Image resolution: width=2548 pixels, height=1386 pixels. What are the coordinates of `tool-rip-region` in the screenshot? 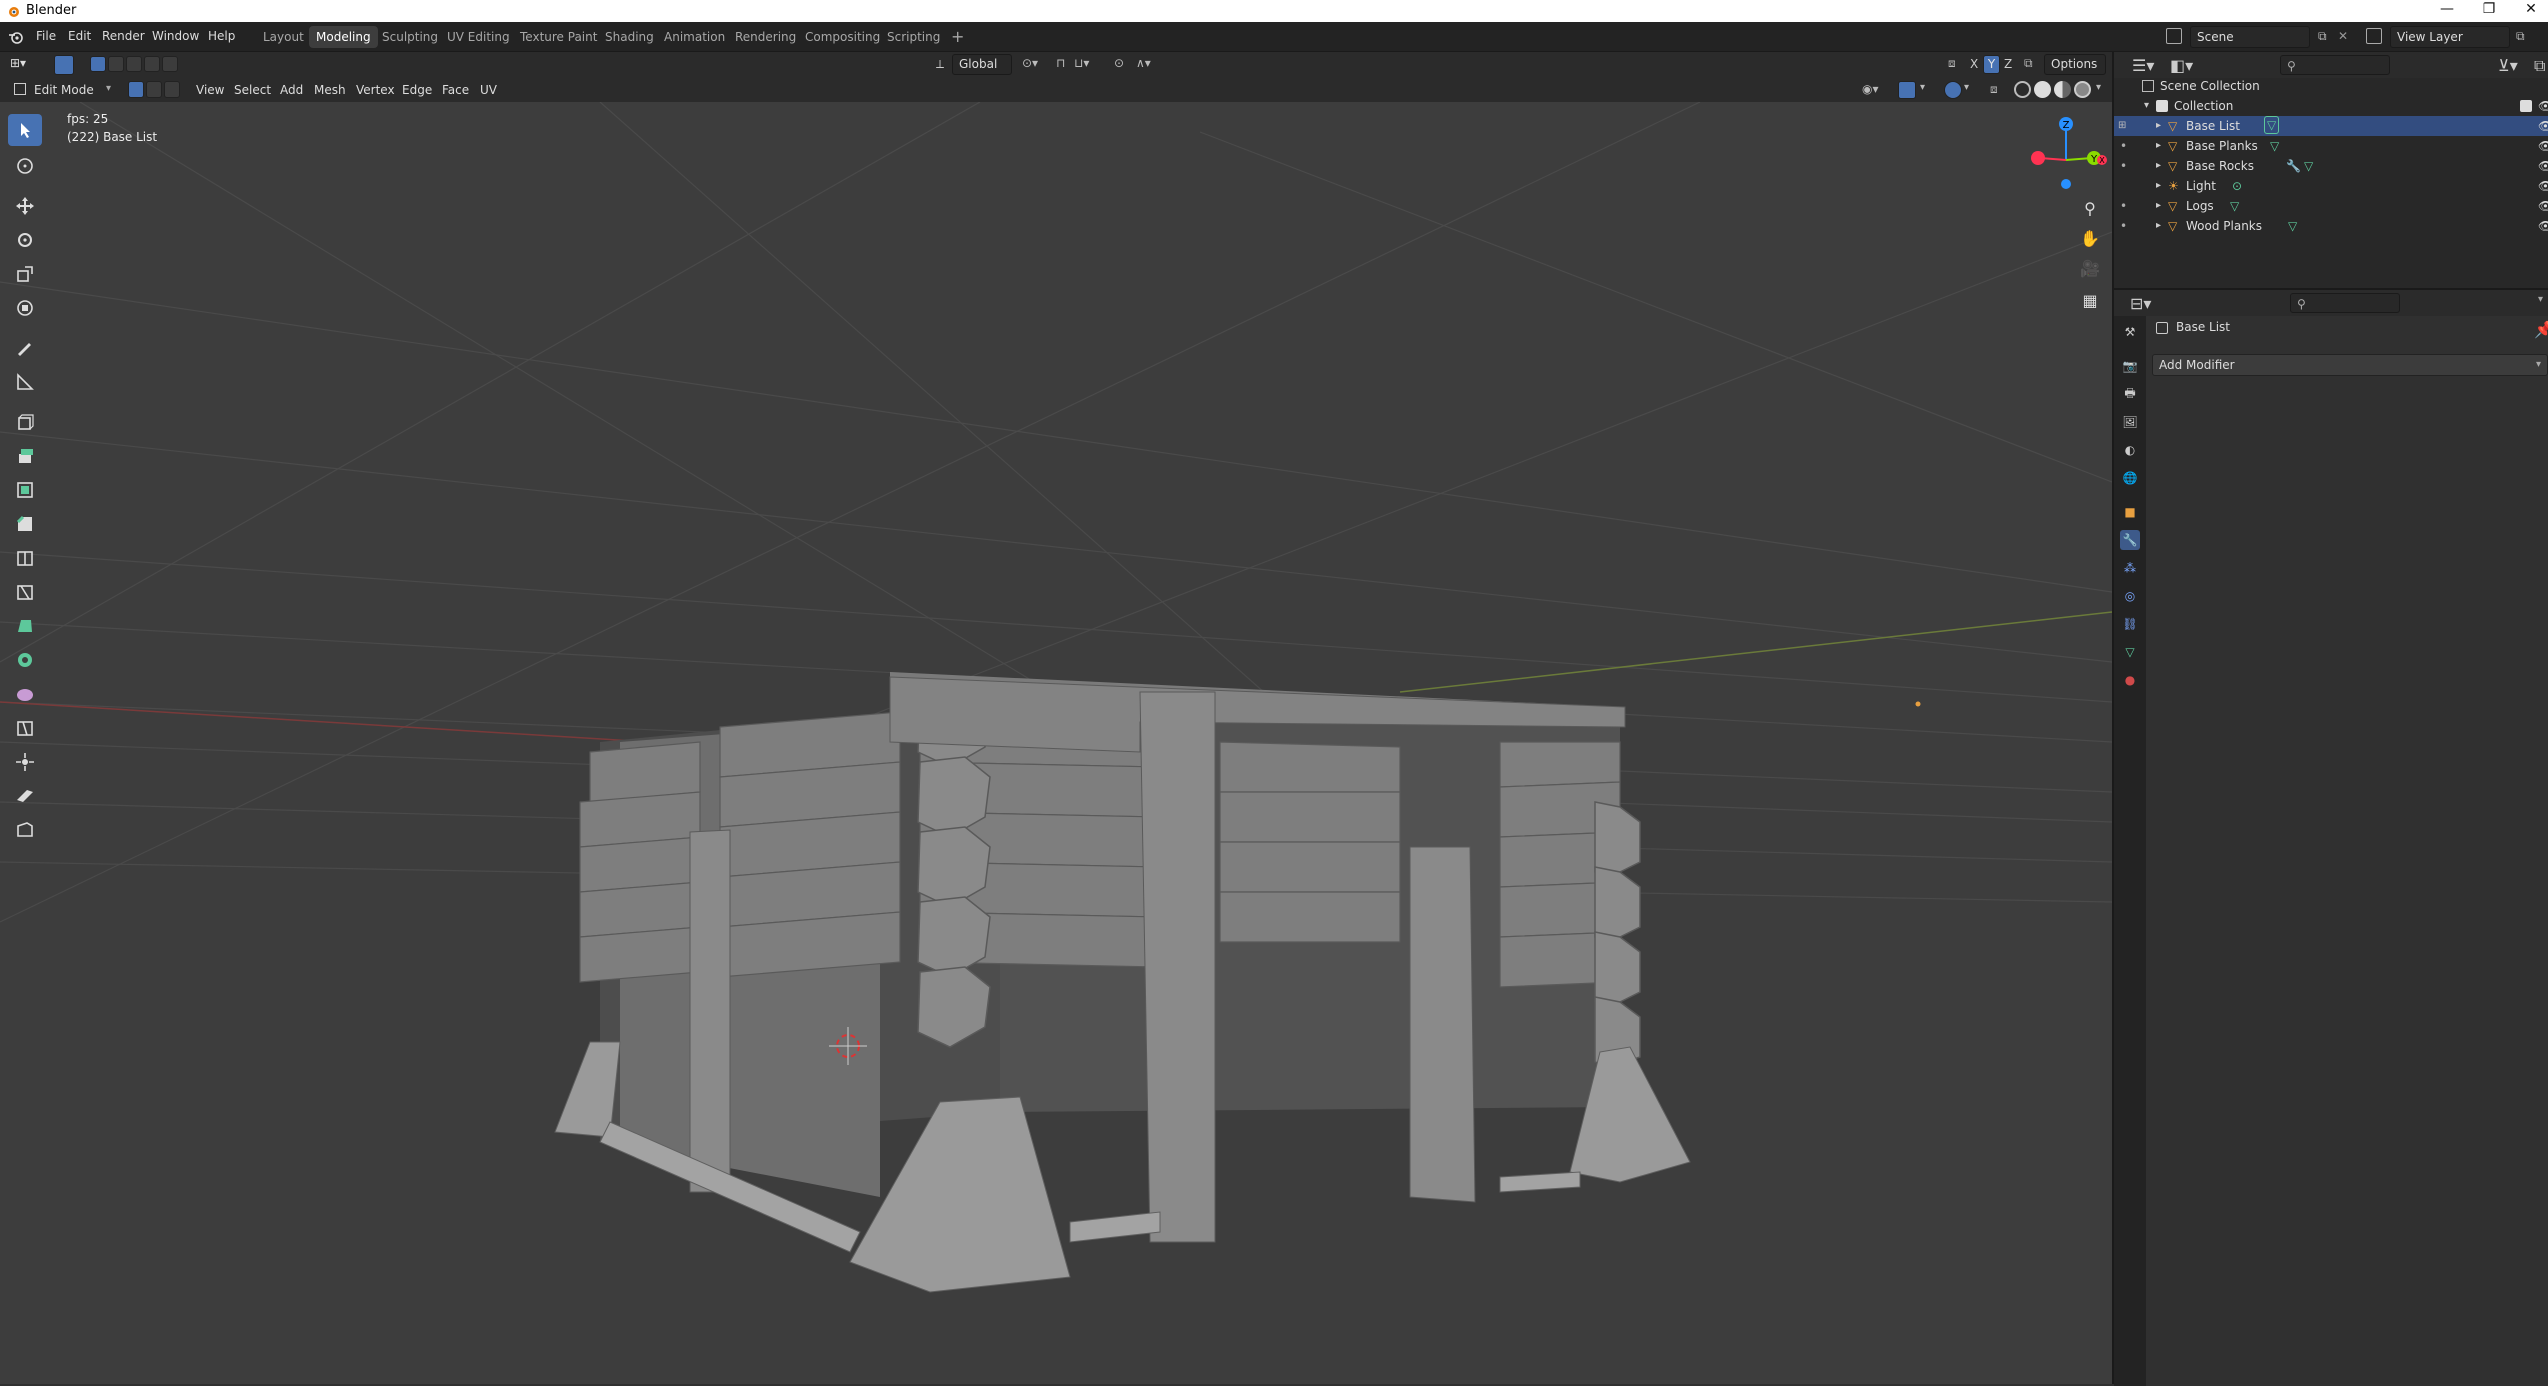 It's located at (25, 830).